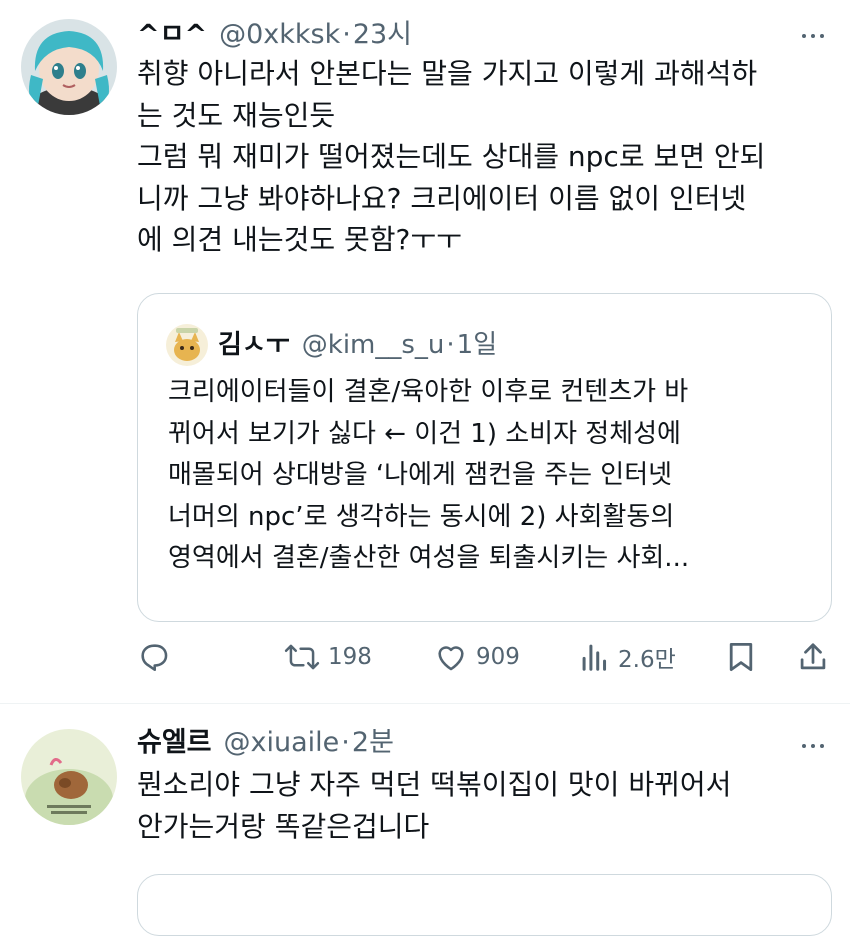 The height and width of the screenshot is (936, 850). I want to click on quote-author-row: 김ㅅㅜ @kim__s_u · 1일, so click(357, 345).